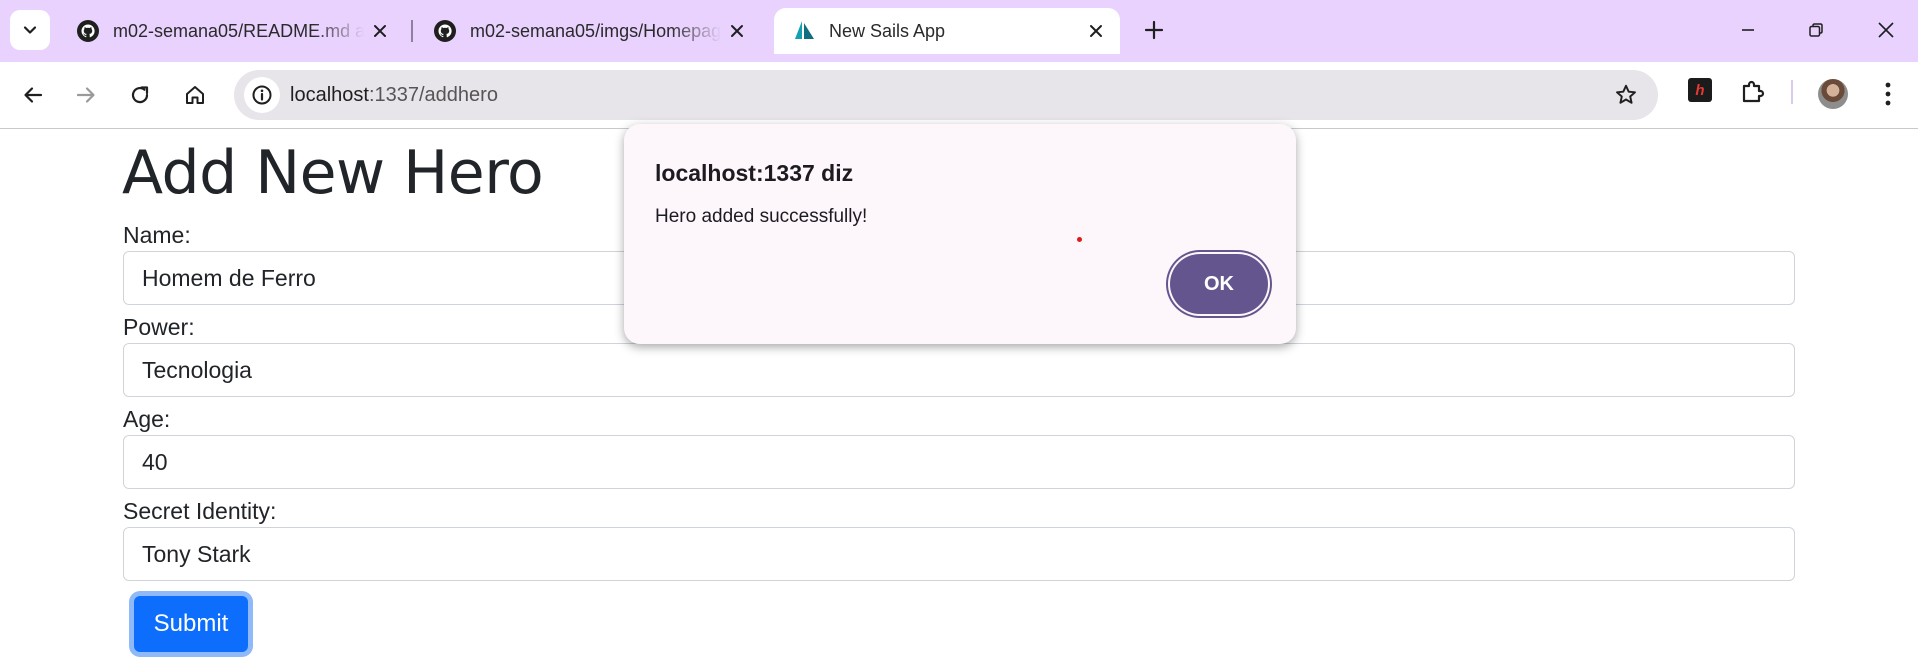  What do you see at coordinates (157, 235) in the screenshot?
I see `name-label: Name:` at bounding box center [157, 235].